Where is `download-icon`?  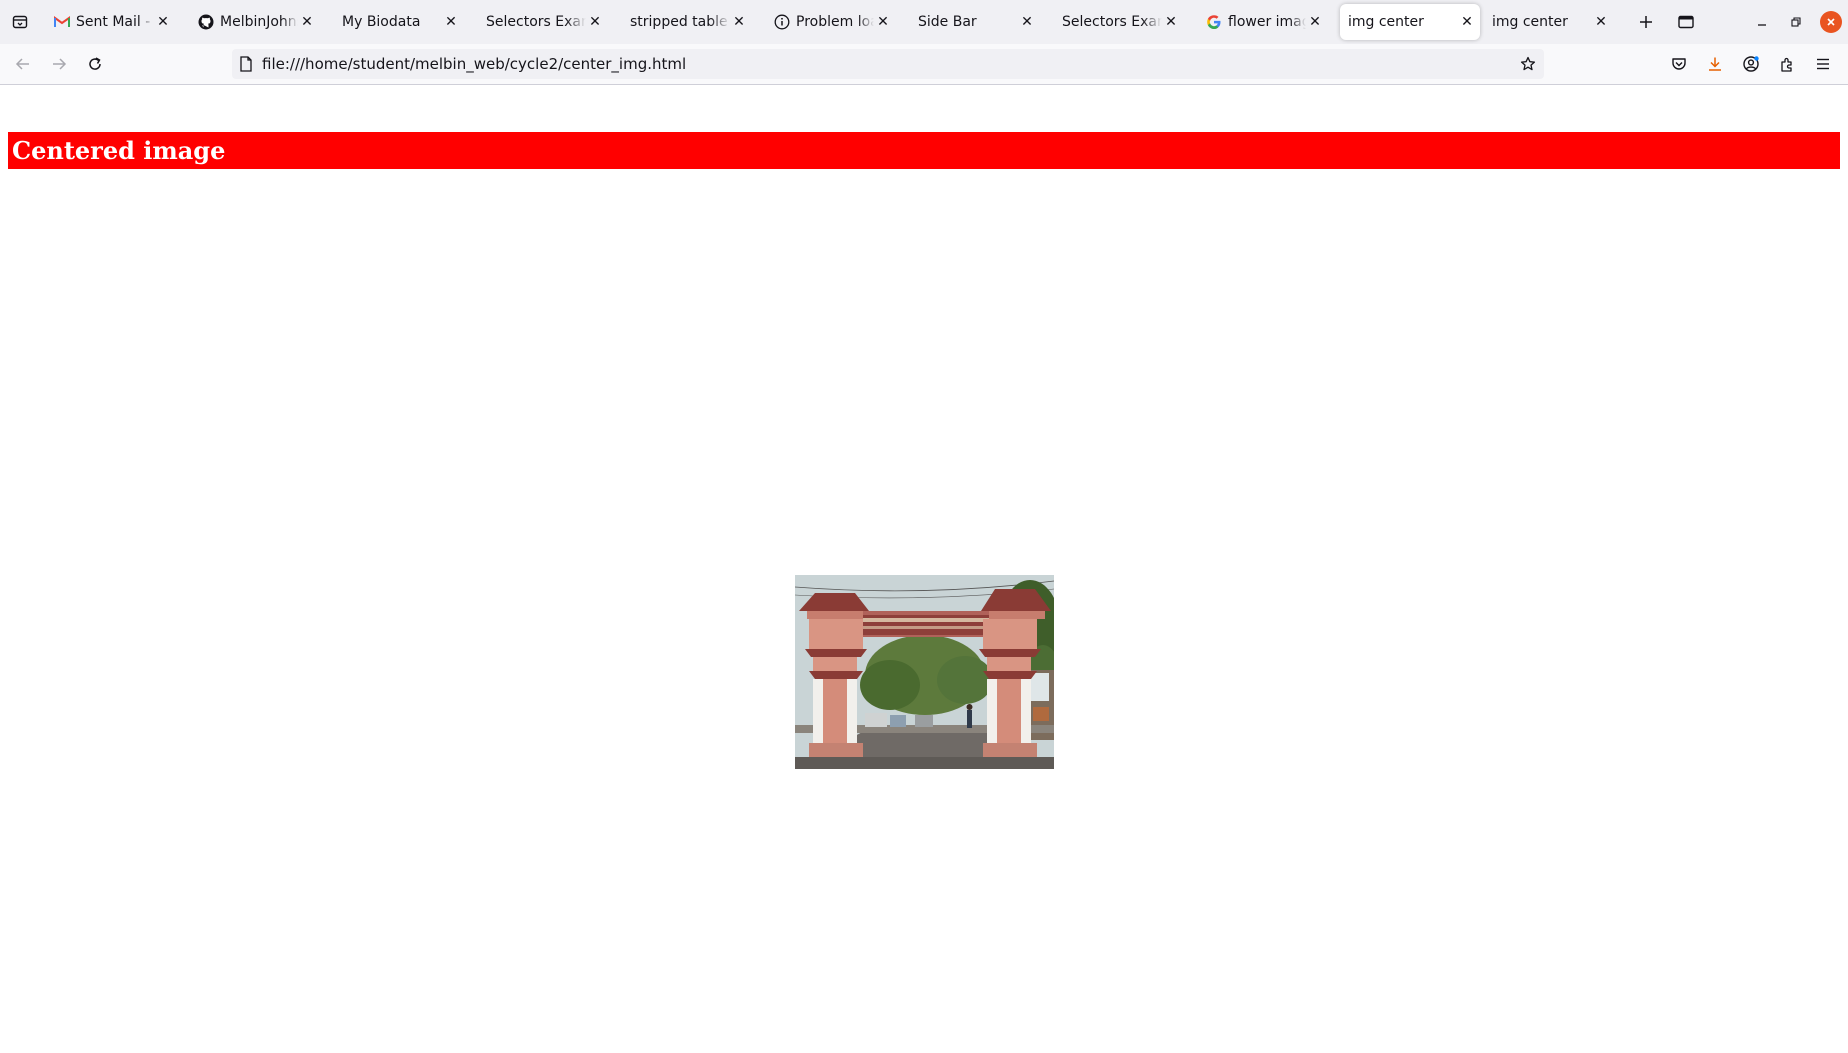
download-icon is located at coordinates (1715, 64).